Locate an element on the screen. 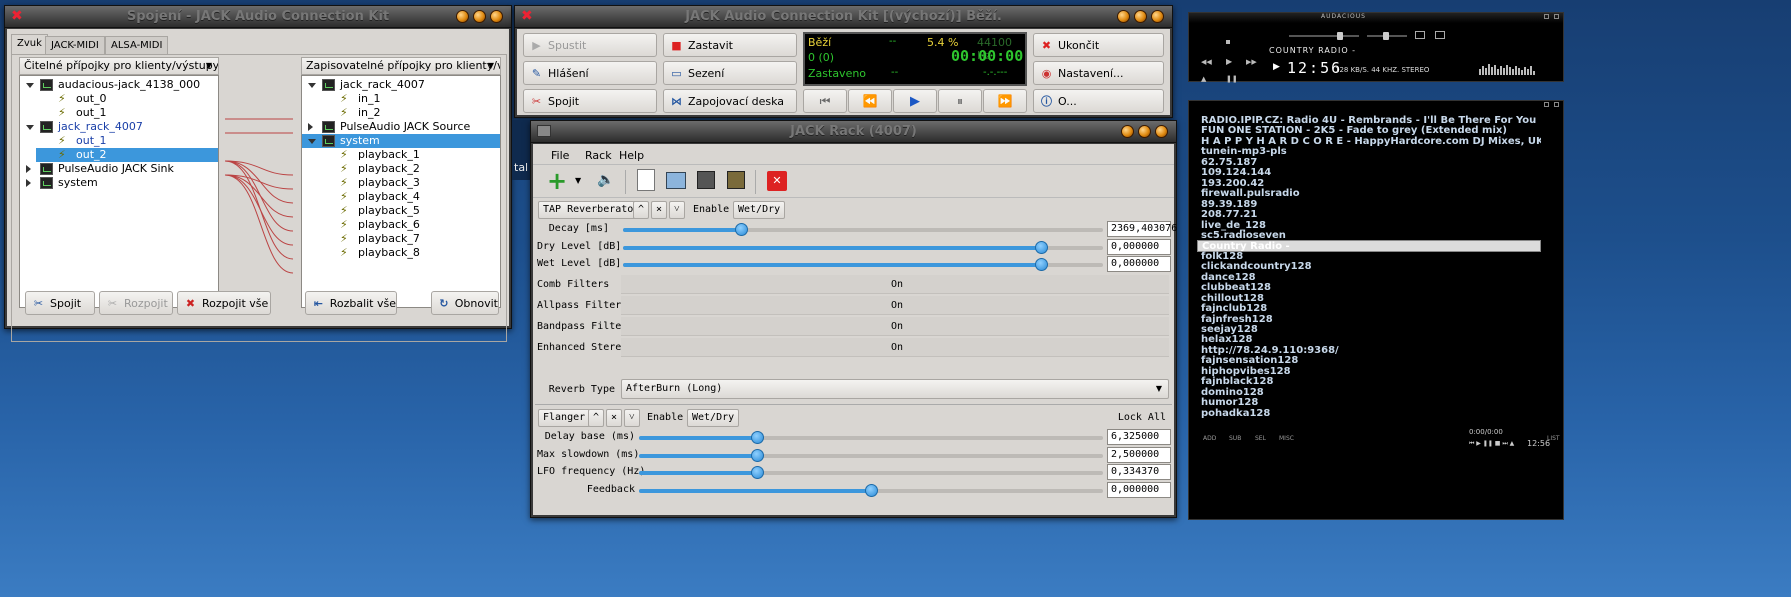 Image resolution: width=1791 pixels, height=597 pixels. add-plugin-icon: + is located at coordinates (557, 181).